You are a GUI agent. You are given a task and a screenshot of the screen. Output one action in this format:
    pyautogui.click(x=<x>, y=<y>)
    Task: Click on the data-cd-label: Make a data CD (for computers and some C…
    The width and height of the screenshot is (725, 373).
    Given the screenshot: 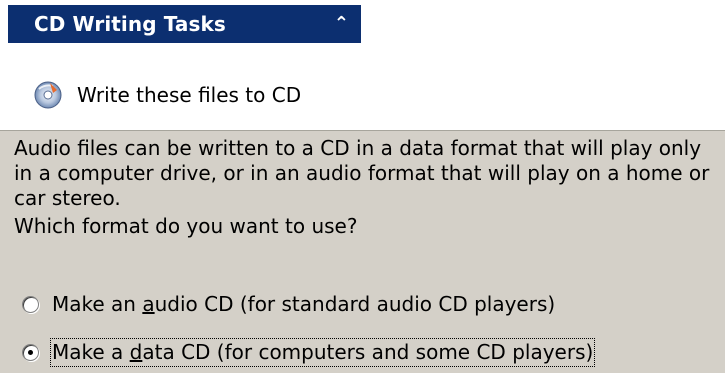 What is the action you would take?
    pyautogui.click(x=322, y=352)
    